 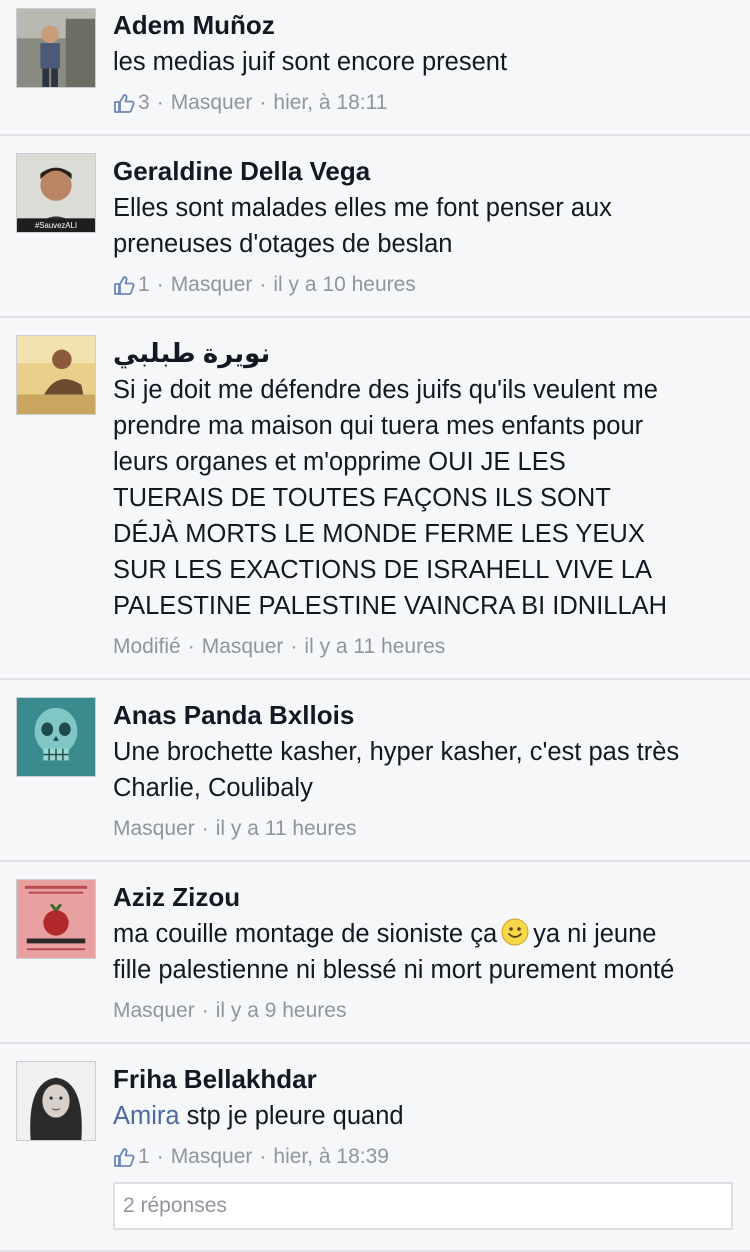 What do you see at coordinates (330, 103) in the screenshot?
I see `timestamp: hier, à 18:11` at bounding box center [330, 103].